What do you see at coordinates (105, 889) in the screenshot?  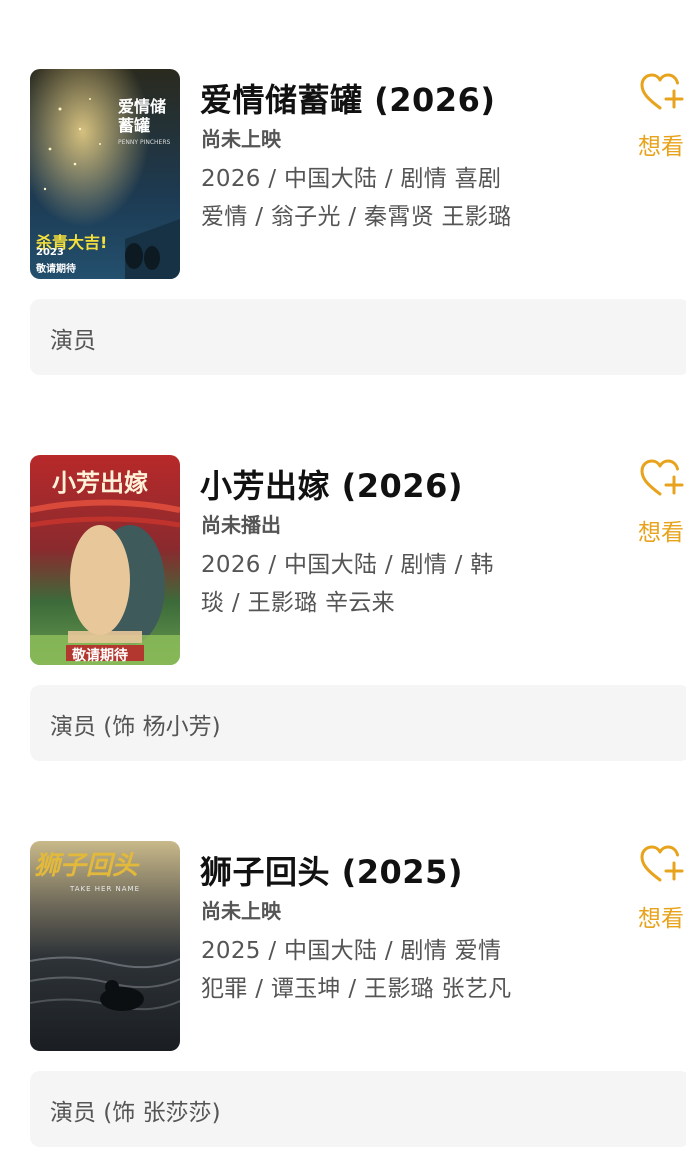 I see `poster-subtitle-text: TAKE HER NAME` at bounding box center [105, 889].